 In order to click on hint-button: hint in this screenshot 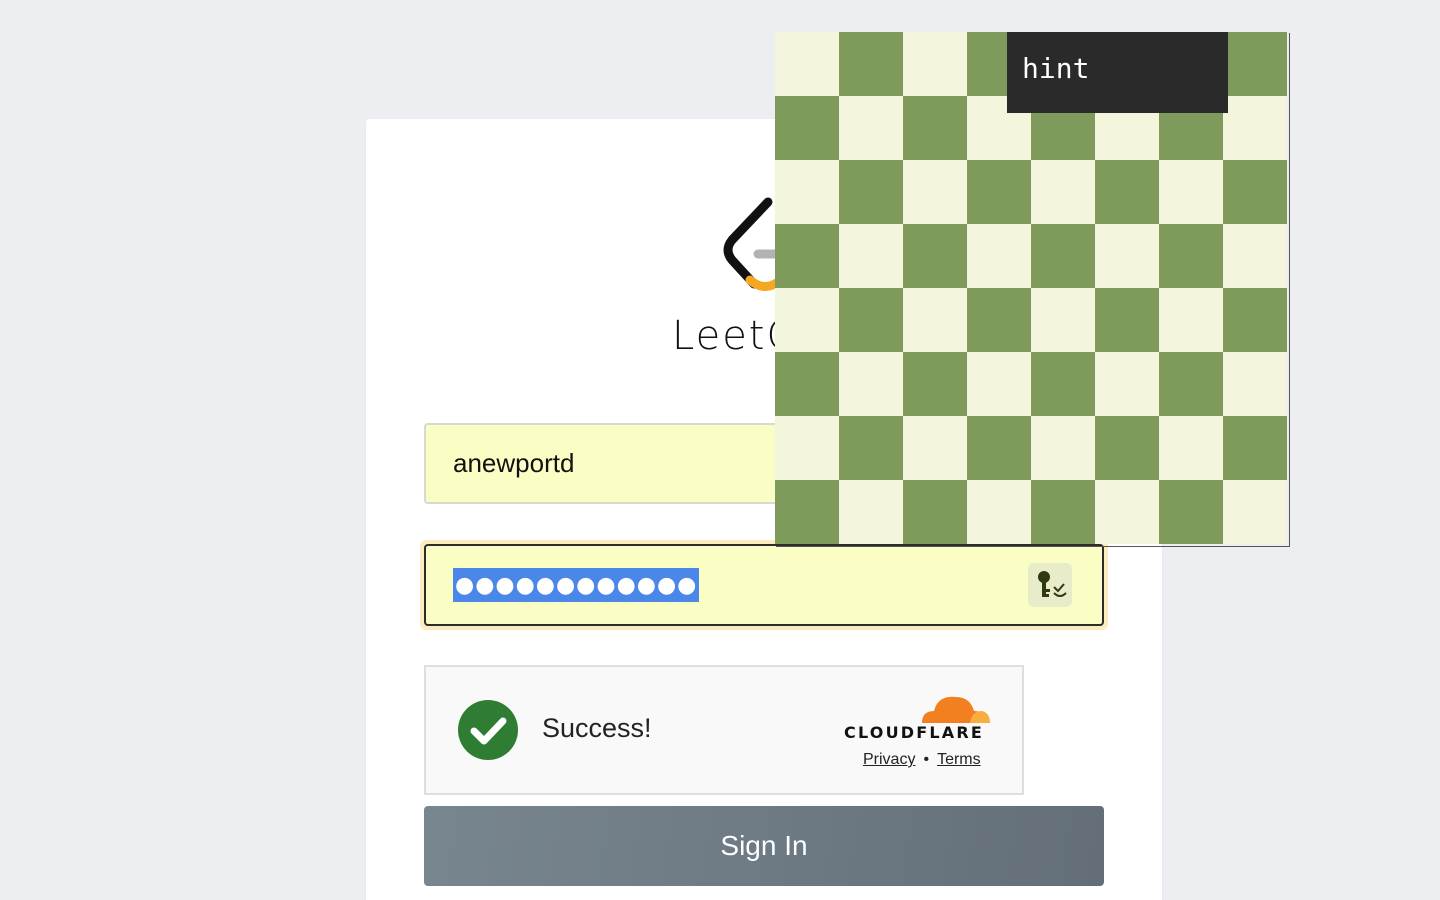, I will do `click(1117, 72)`.